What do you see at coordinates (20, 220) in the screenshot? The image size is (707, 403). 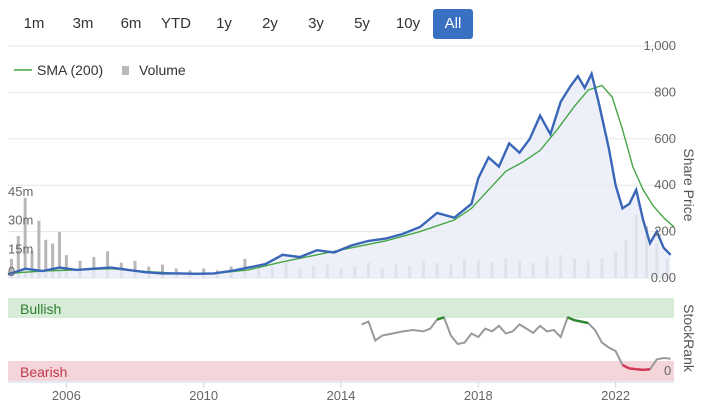 I see `volume-tick-label: 30m` at bounding box center [20, 220].